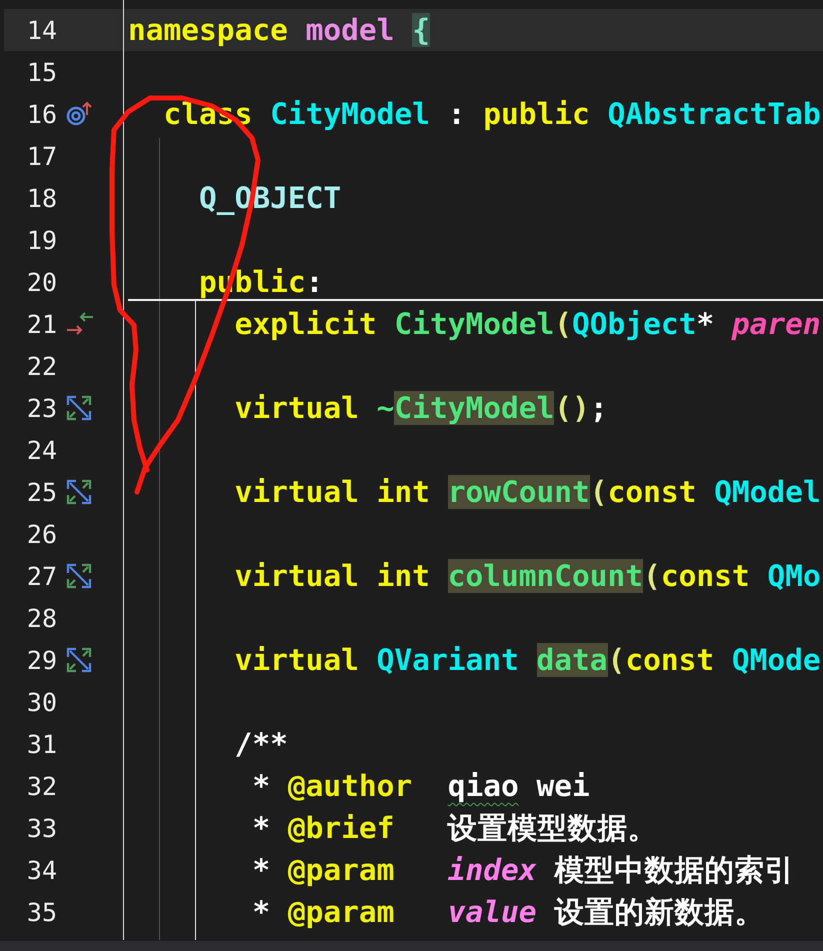 The height and width of the screenshot is (951, 823). Describe the element at coordinates (41, 744) in the screenshot. I see `line-number: 31` at that location.